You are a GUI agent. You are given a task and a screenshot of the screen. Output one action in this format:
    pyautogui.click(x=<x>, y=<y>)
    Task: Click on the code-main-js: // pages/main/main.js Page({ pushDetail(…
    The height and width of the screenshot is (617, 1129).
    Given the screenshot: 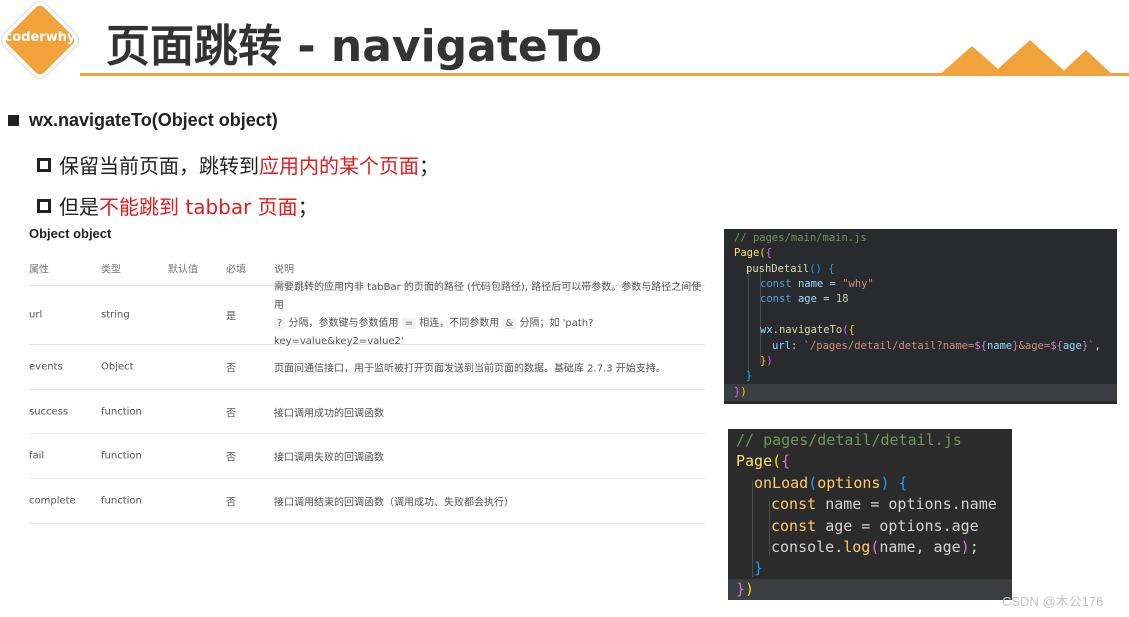 What is the action you would take?
    pyautogui.click(x=920, y=316)
    